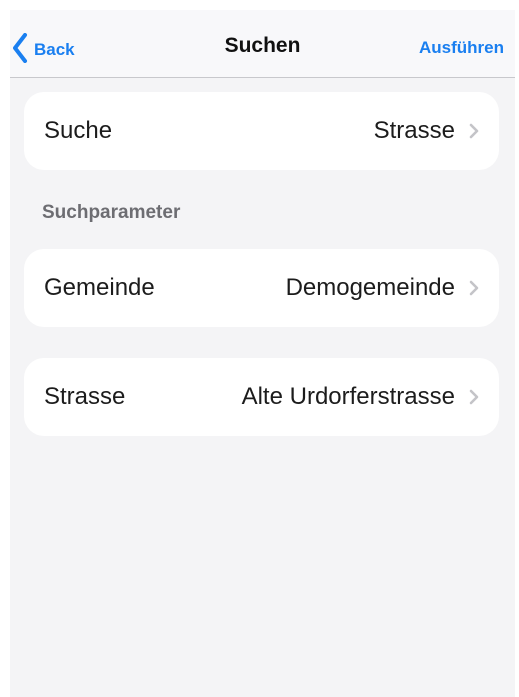 The height and width of the screenshot is (697, 519). I want to click on search-type-label: Suche, so click(78, 130).